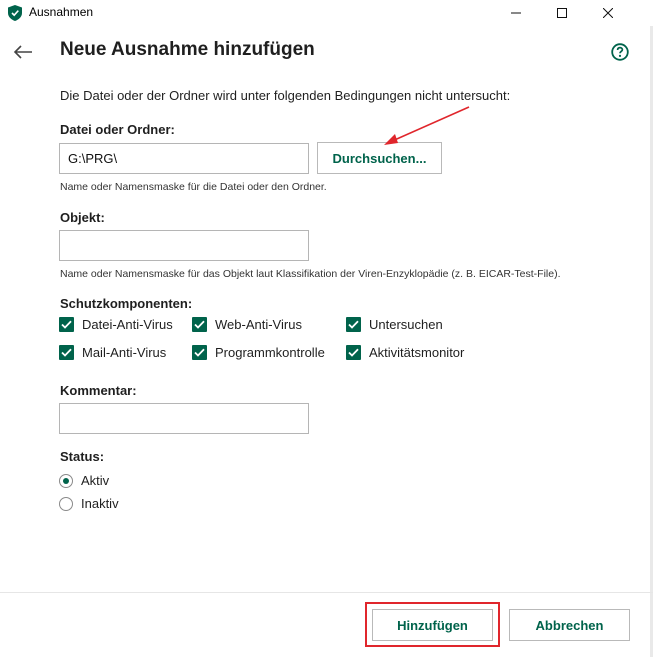 The height and width of the screenshot is (657, 653). I want to click on checkbox-datei-anti-virus: Datei-Anti-Virus, so click(116, 324).